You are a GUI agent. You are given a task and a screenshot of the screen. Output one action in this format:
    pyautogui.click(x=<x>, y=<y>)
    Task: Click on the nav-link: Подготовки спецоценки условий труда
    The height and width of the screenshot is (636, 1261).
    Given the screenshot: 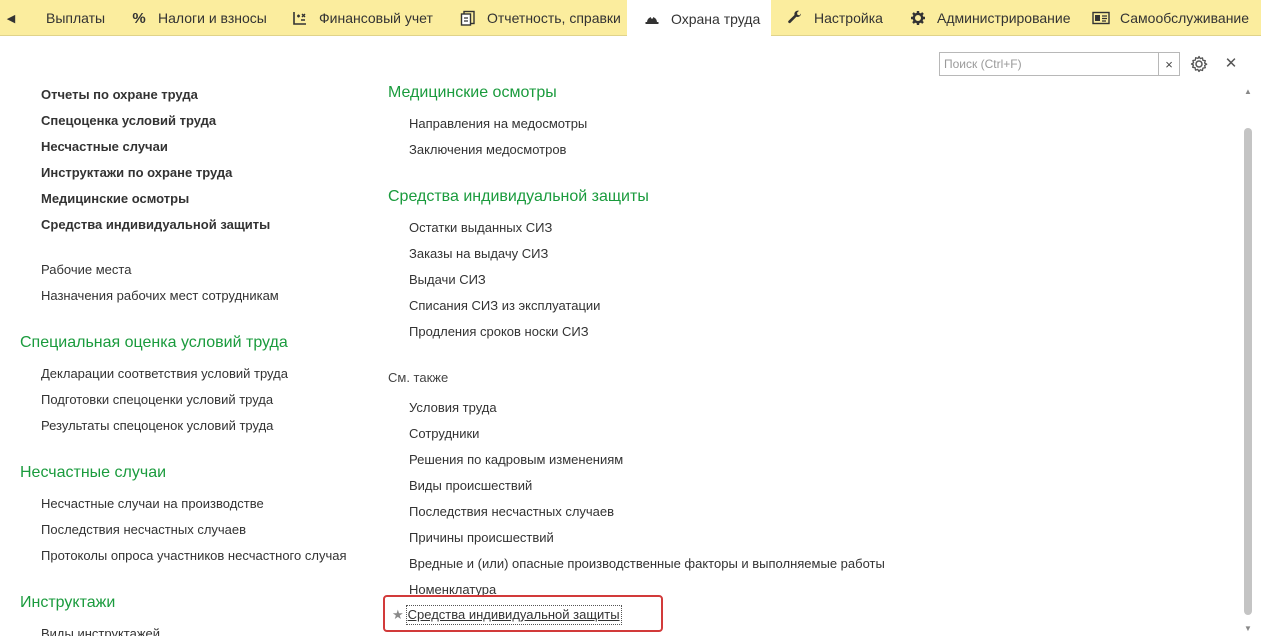 What is the action you would take?
    pyautogui.click(x=157, y=400)
    